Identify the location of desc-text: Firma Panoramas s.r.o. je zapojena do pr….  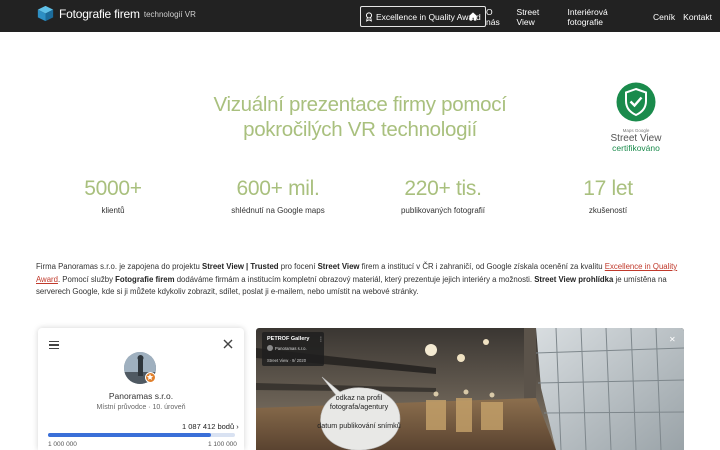
(119, 266).